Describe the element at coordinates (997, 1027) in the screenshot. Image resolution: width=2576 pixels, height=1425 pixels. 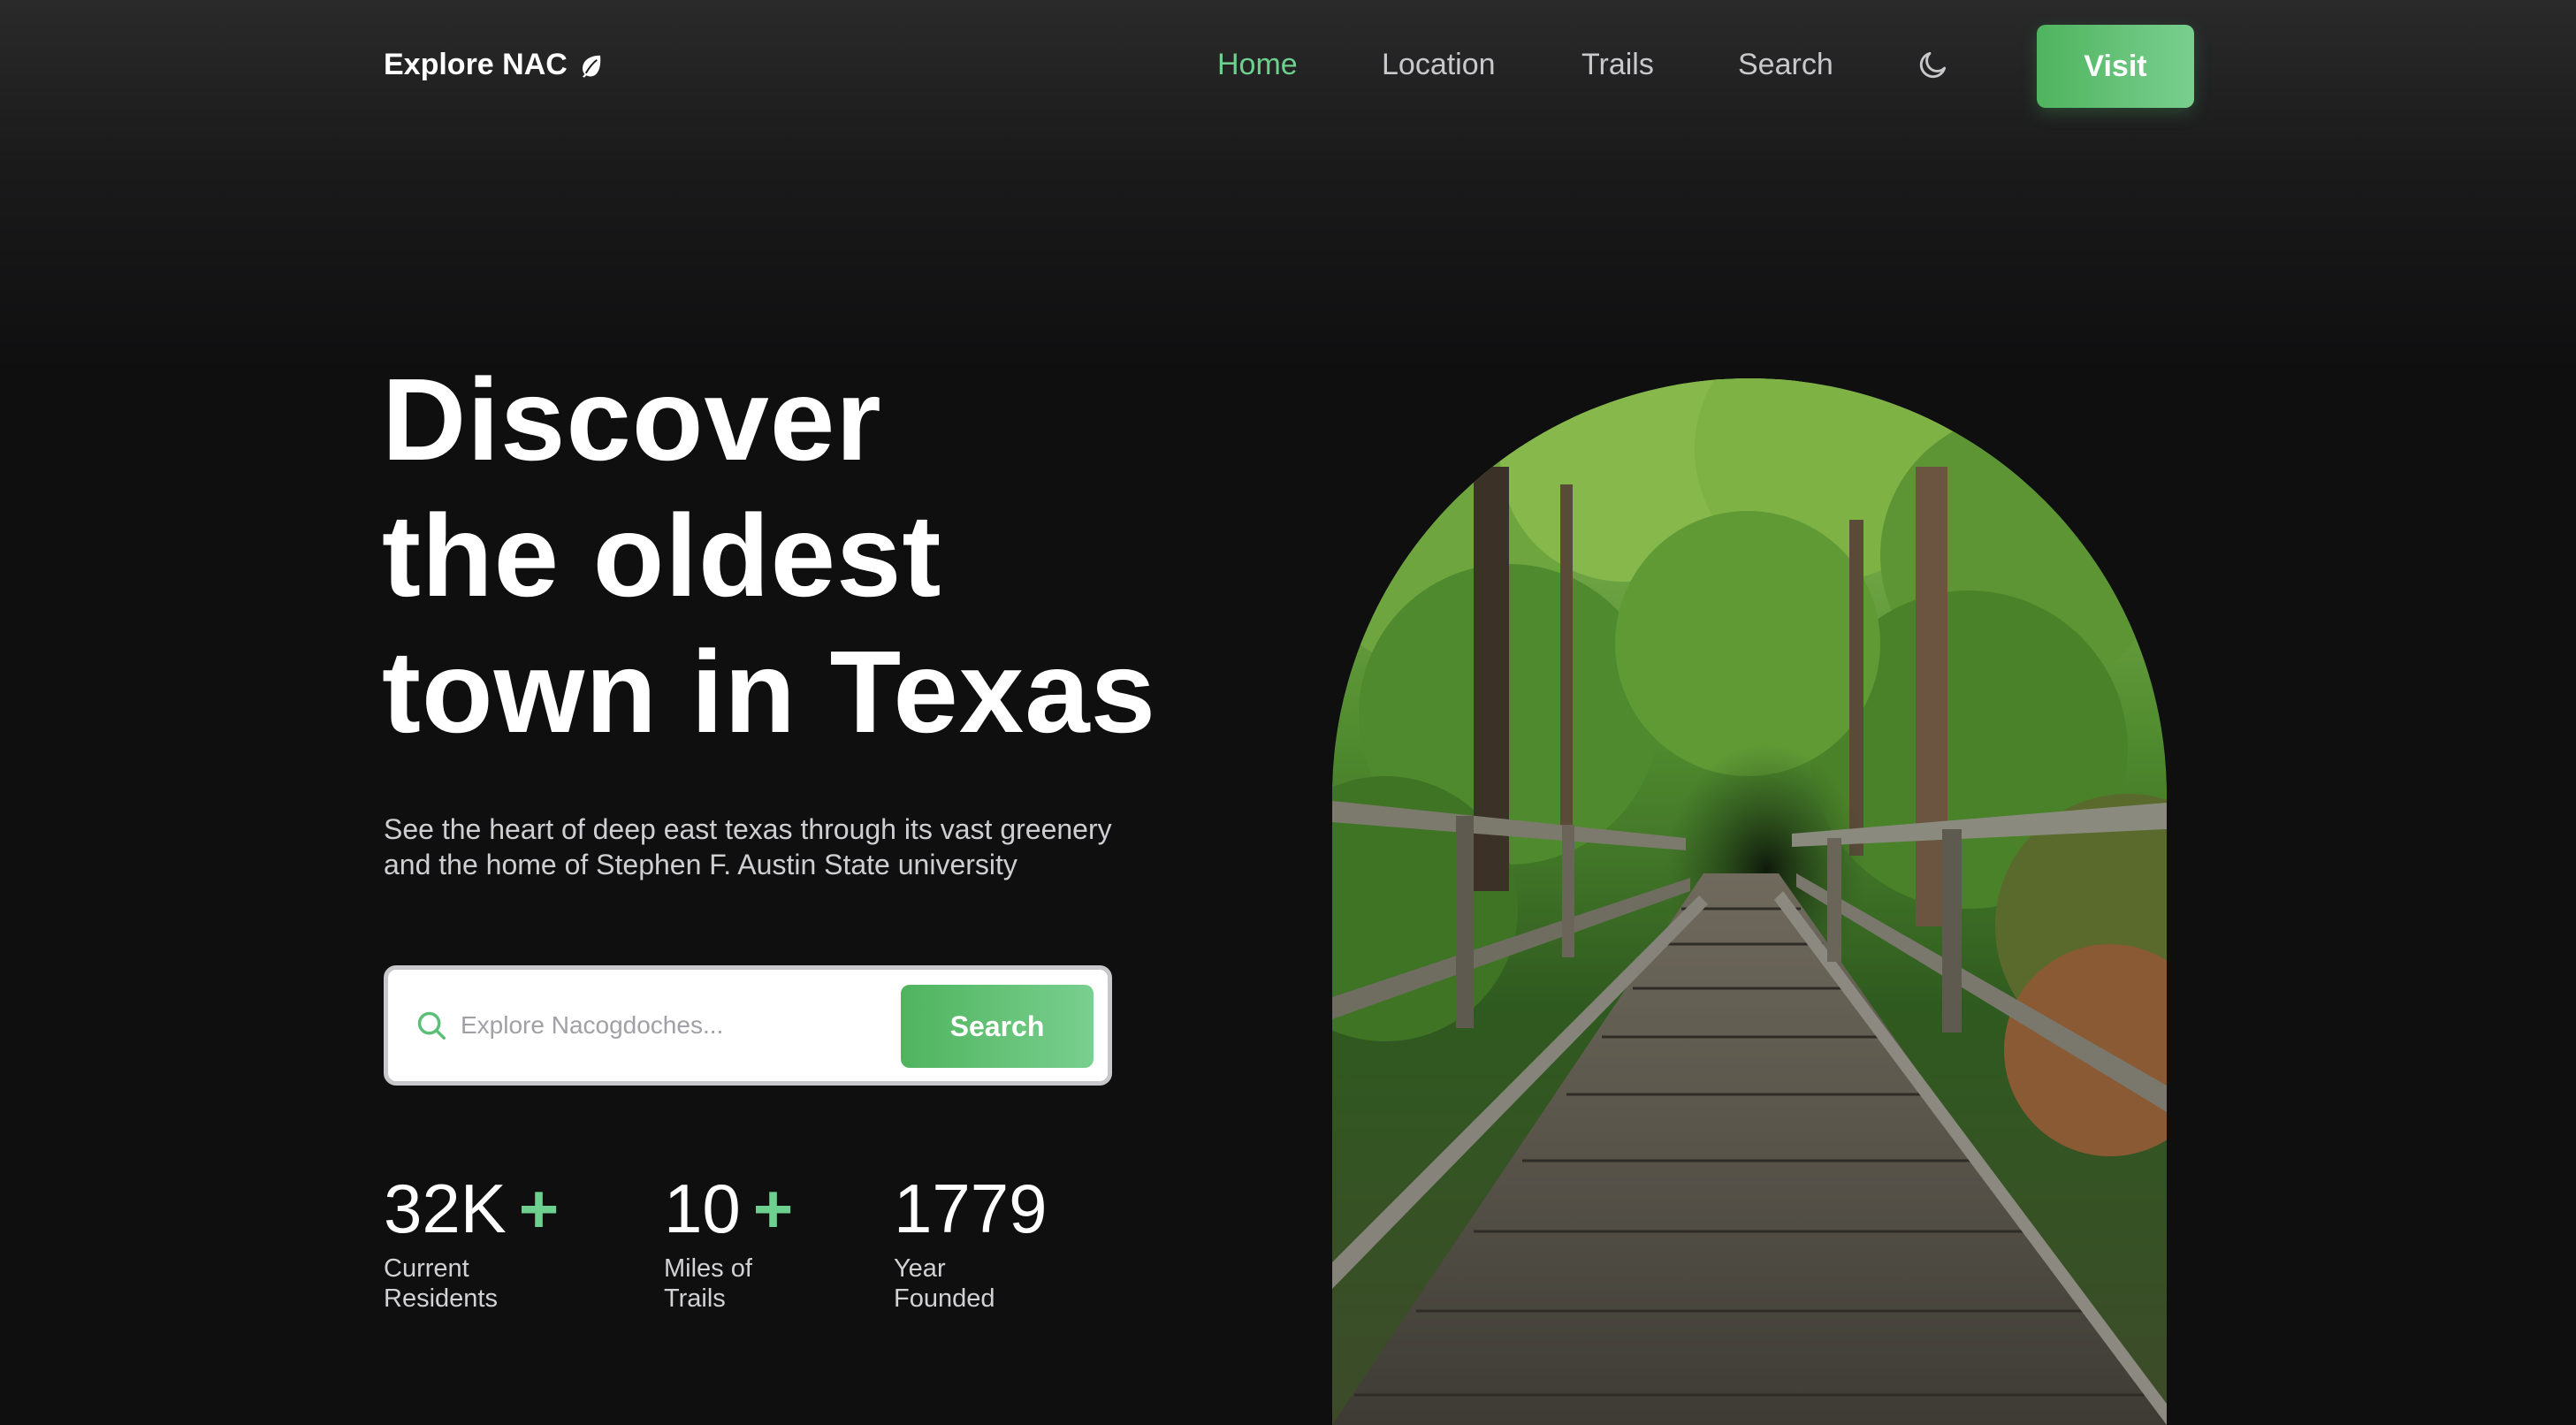
I see `search-button: Search` at that location.